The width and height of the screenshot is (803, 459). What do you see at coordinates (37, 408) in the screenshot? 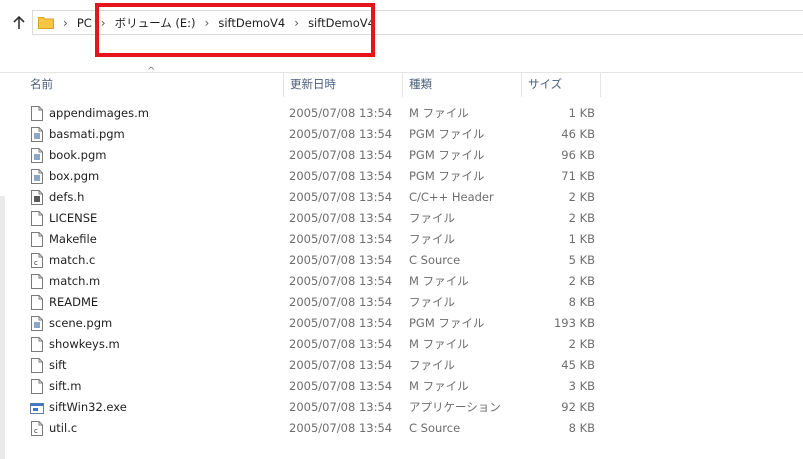
I see `application-icon` at bounding box center [37, 408].